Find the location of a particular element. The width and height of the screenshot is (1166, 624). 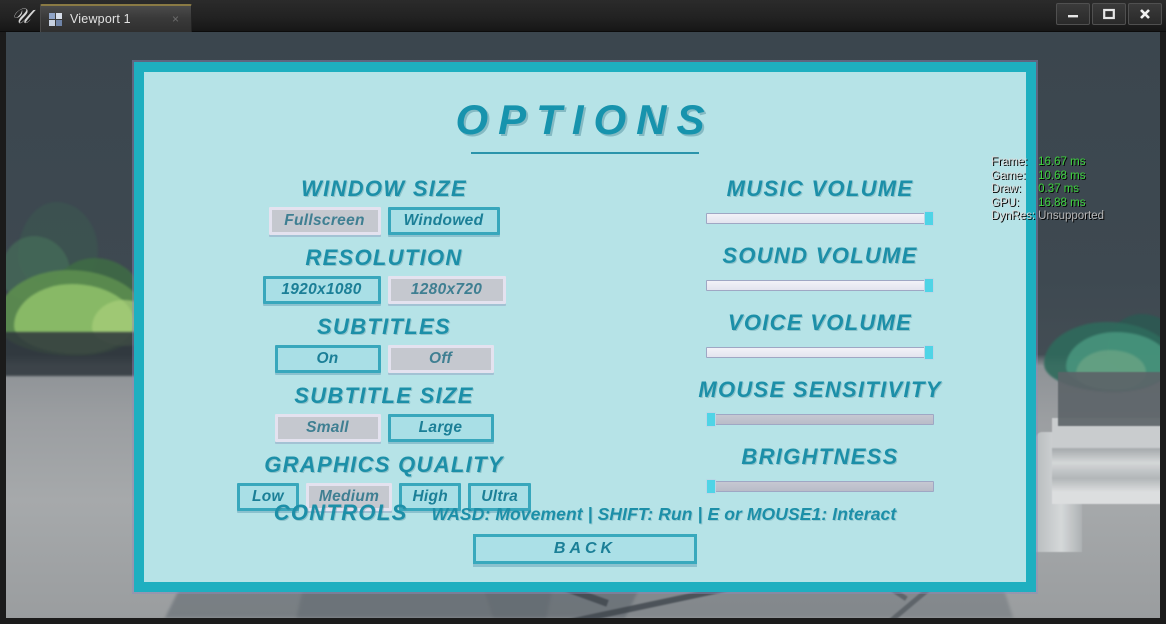

stat-row: GPU: 16.88 ms is located at coordinates (1047, 204).